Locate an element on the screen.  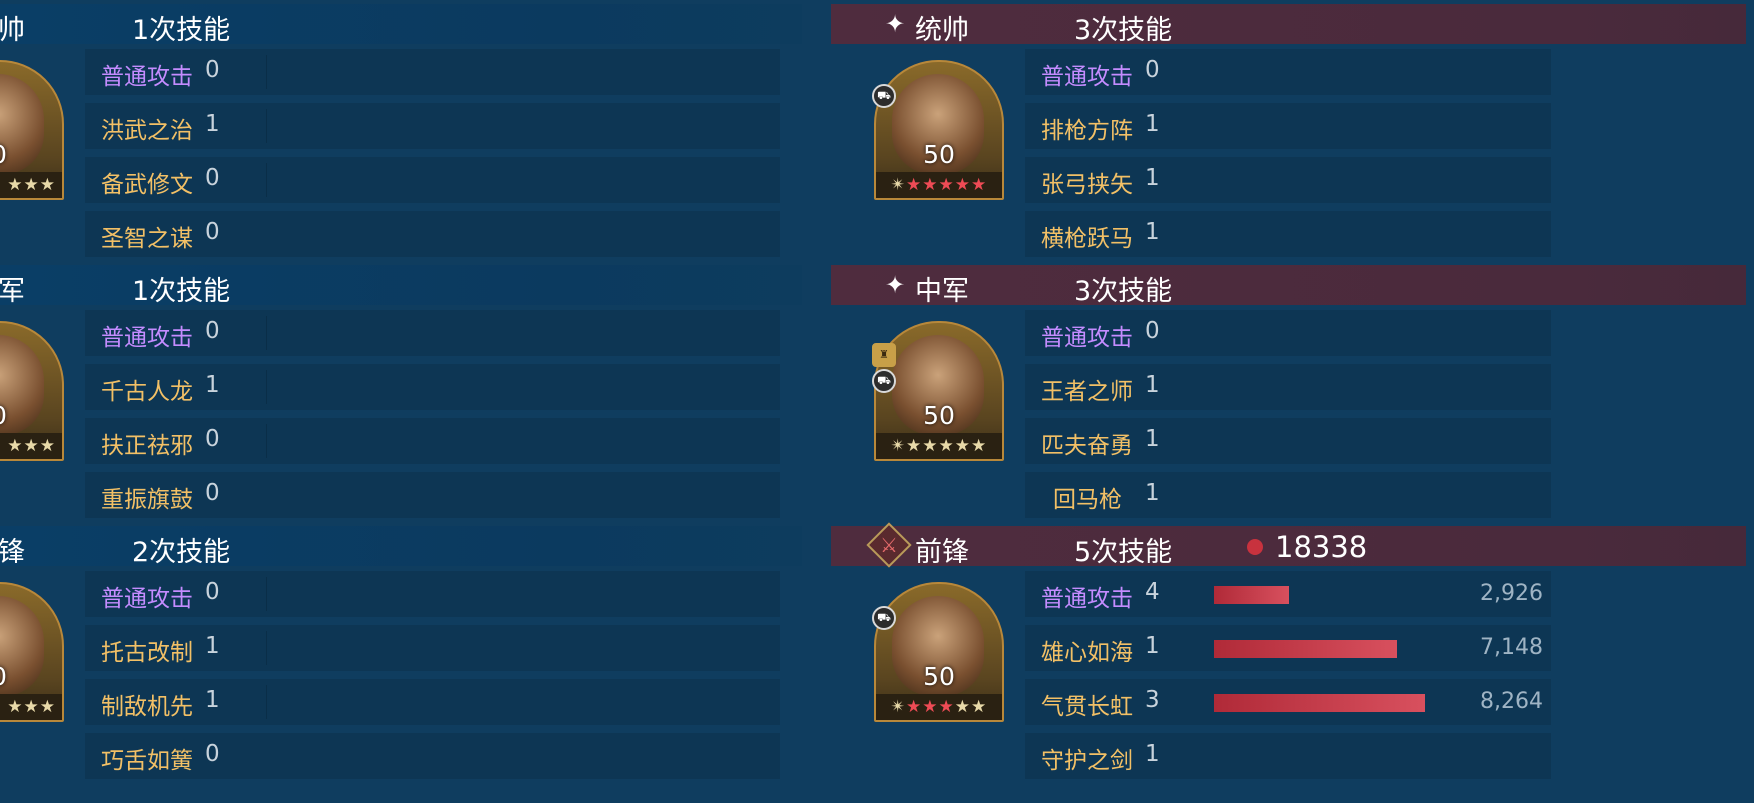
skill-row: 气贯长虹 3 8,264 is located at coordinates (1288, 702).